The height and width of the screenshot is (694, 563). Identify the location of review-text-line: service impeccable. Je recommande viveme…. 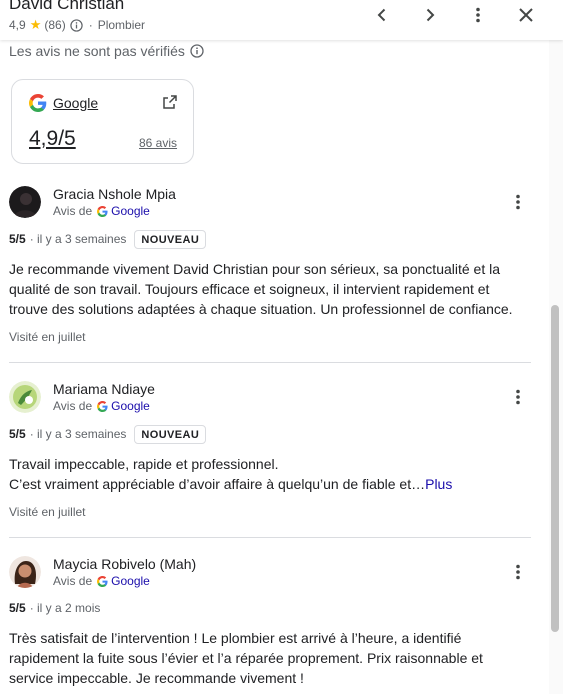
(156, 678).